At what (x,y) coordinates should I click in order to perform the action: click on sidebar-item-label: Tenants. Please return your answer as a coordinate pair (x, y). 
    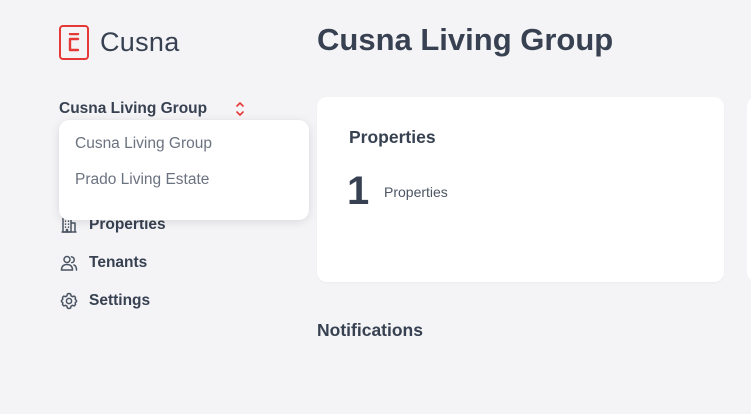
    Looking at the image, I should click on (118, 262).